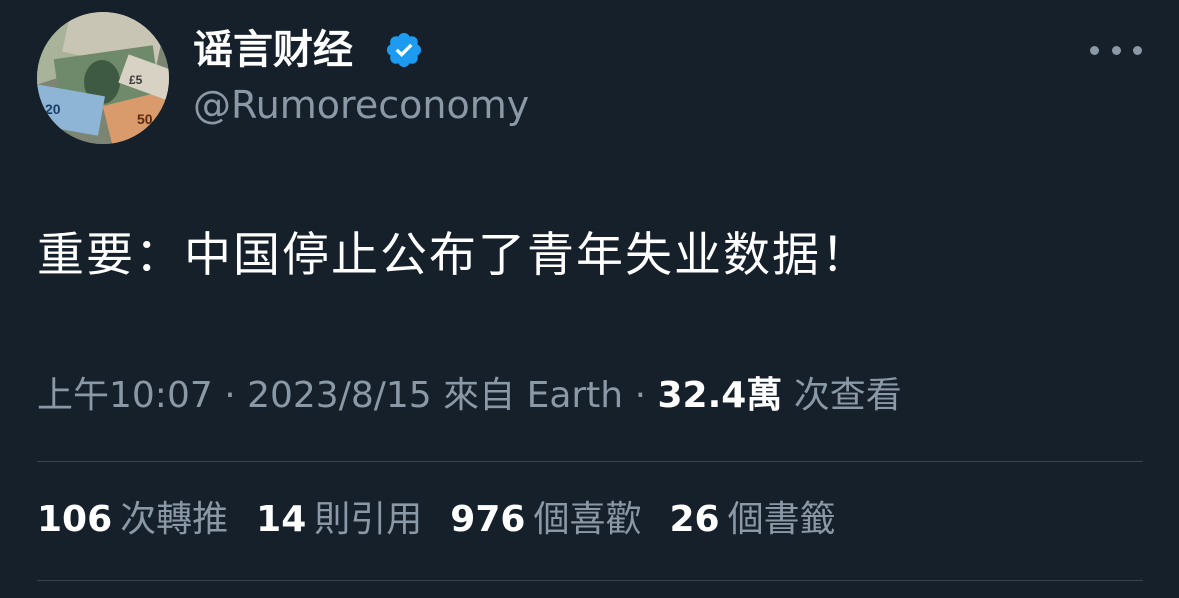 The width and height of the screenshot is (1179, 598). Describe the element at coordinates (842, 395) in the screenshot. I see `views-label: 次查看` at that location.